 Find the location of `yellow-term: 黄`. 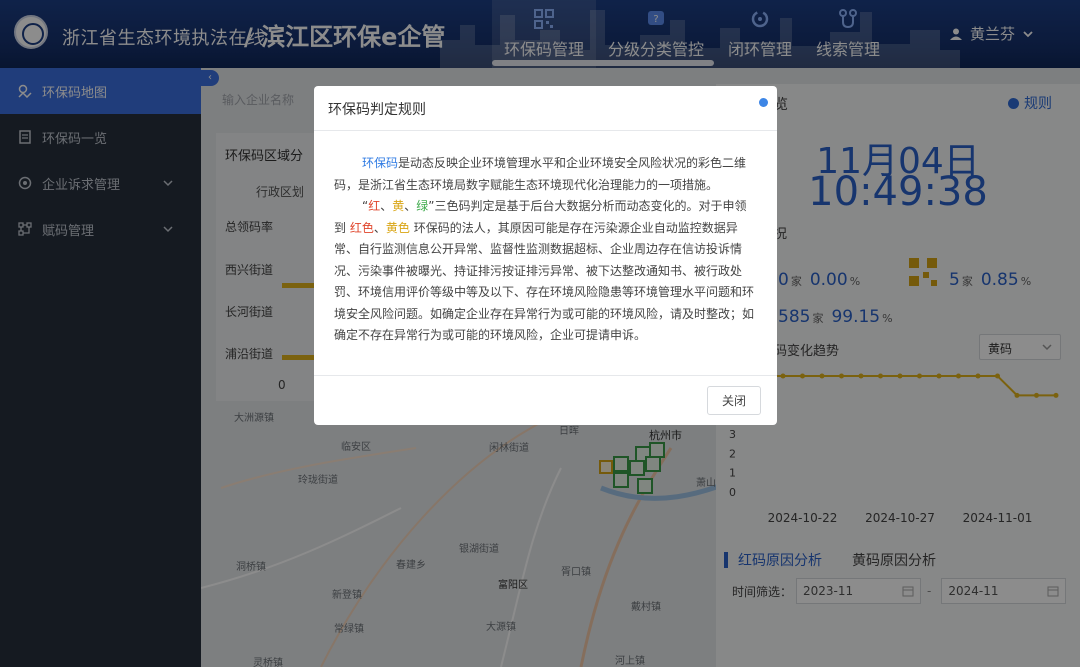

yellow-term: 黄 is located at coordinates (398, 206).